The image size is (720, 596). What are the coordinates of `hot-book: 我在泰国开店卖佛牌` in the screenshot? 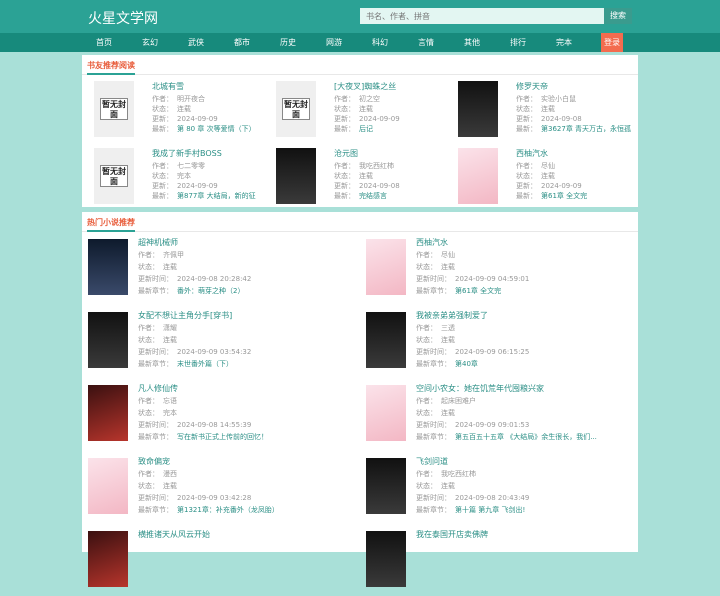 It's located at (498, 559).